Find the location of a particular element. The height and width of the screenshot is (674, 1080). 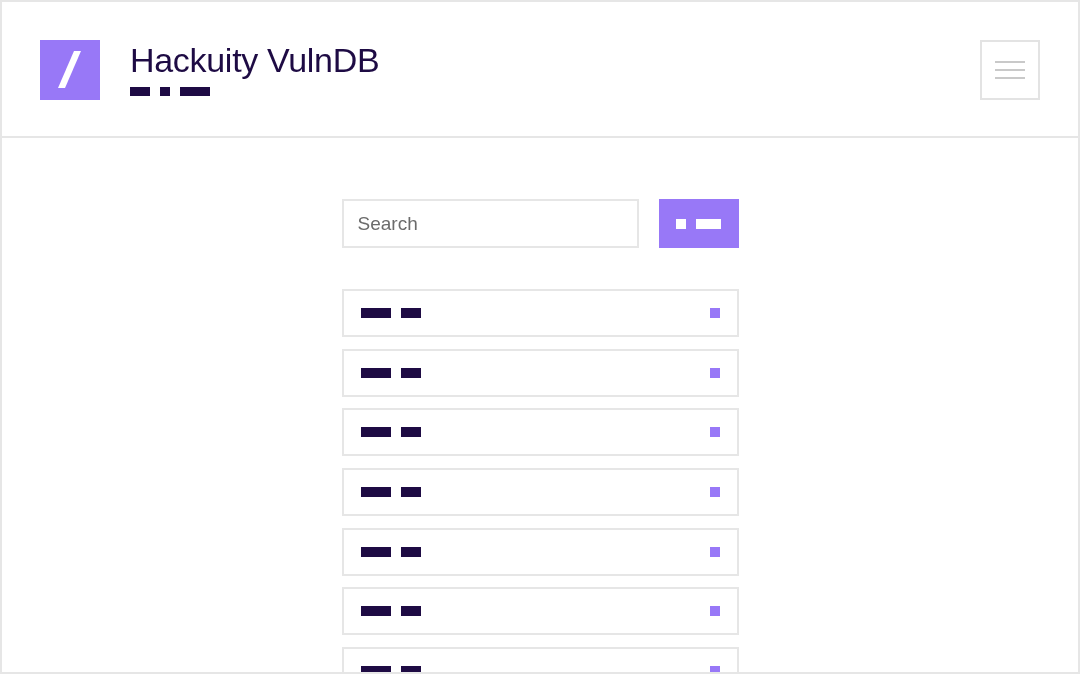

app-title: Hackuity VulnDB is located at coordinates (255, 60).